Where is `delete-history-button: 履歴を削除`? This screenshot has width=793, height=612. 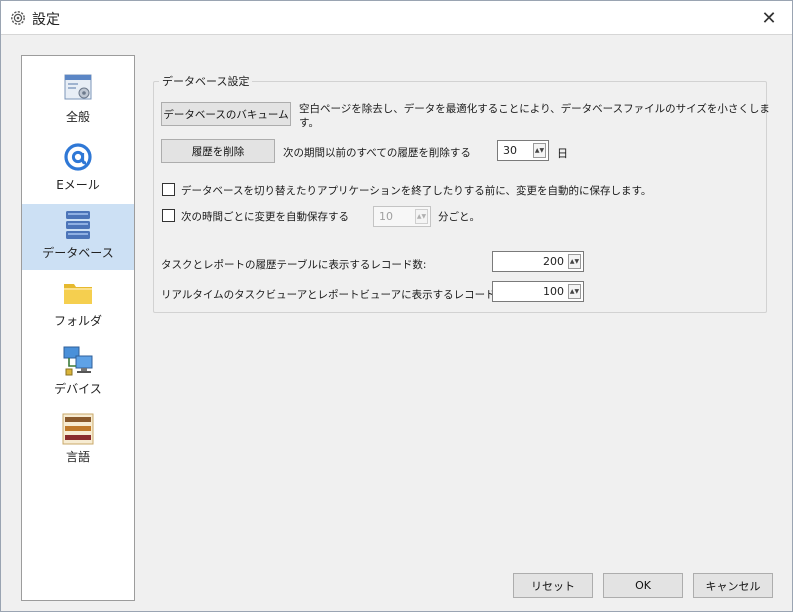
delete-history-button: 履歴を削除 is located at coordinates (218, 151).